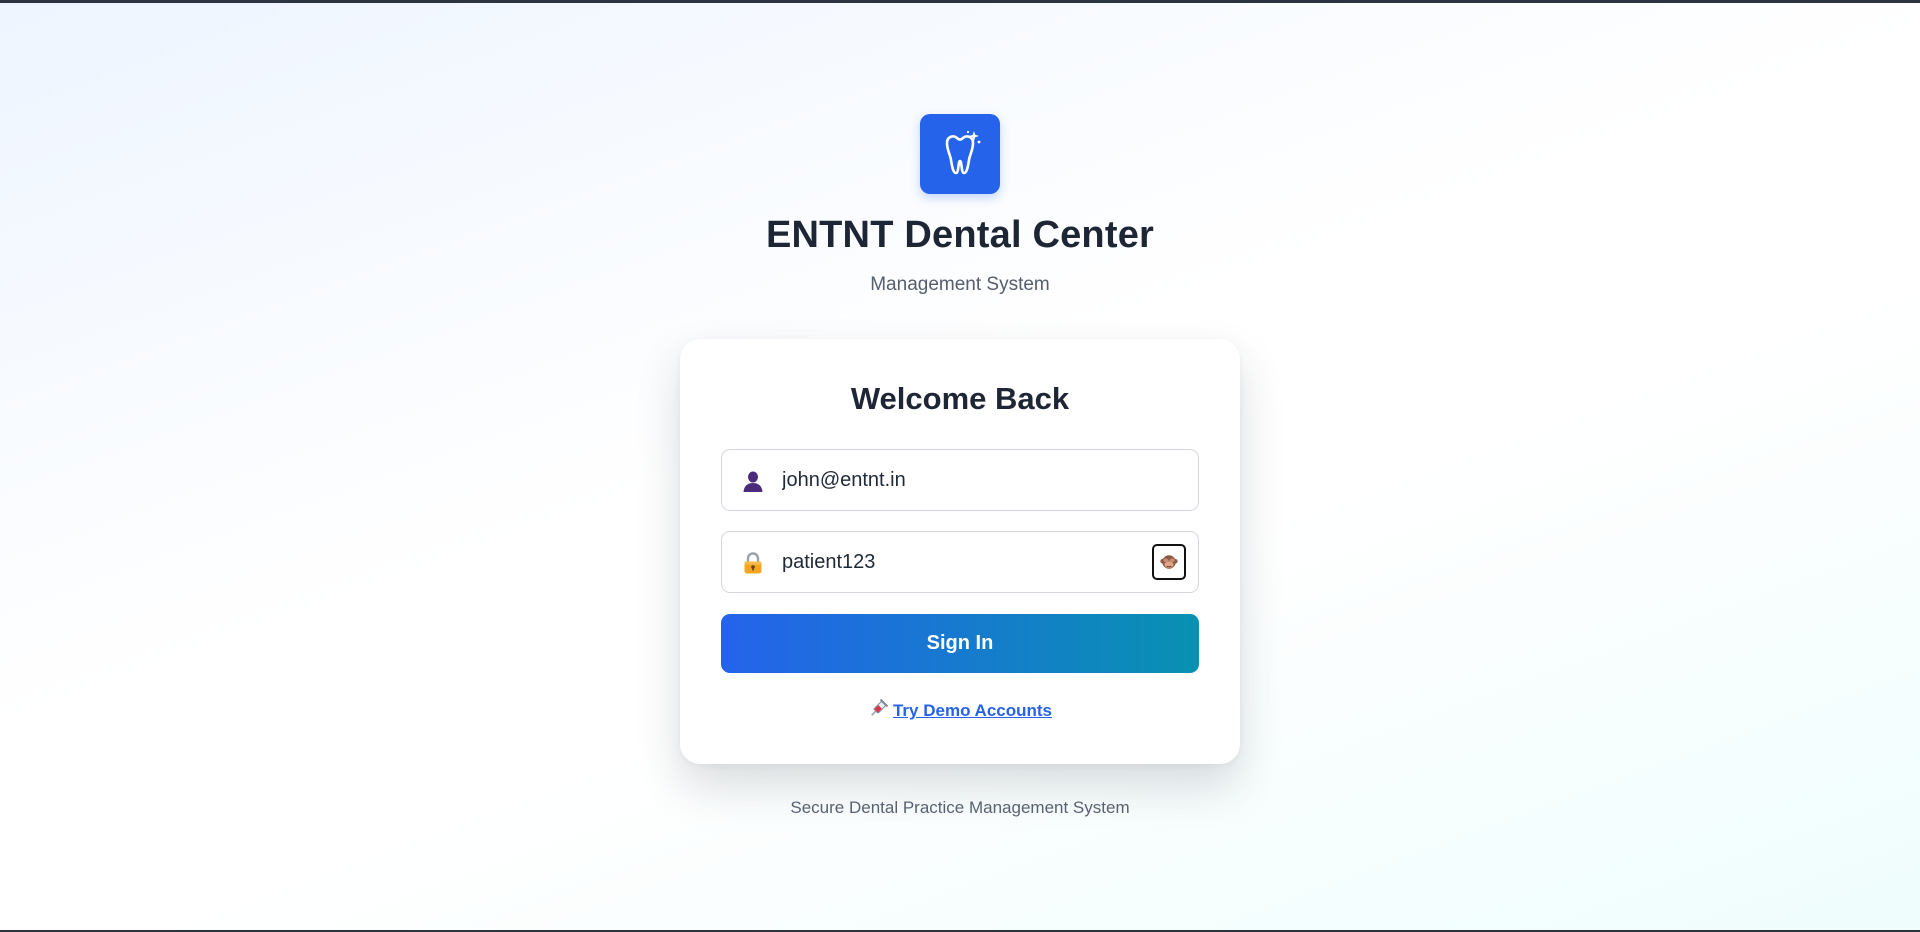  Describe the element at coordinates (963, 152) in the screenshot. I see `tooth-sparkle-icon` at that location.